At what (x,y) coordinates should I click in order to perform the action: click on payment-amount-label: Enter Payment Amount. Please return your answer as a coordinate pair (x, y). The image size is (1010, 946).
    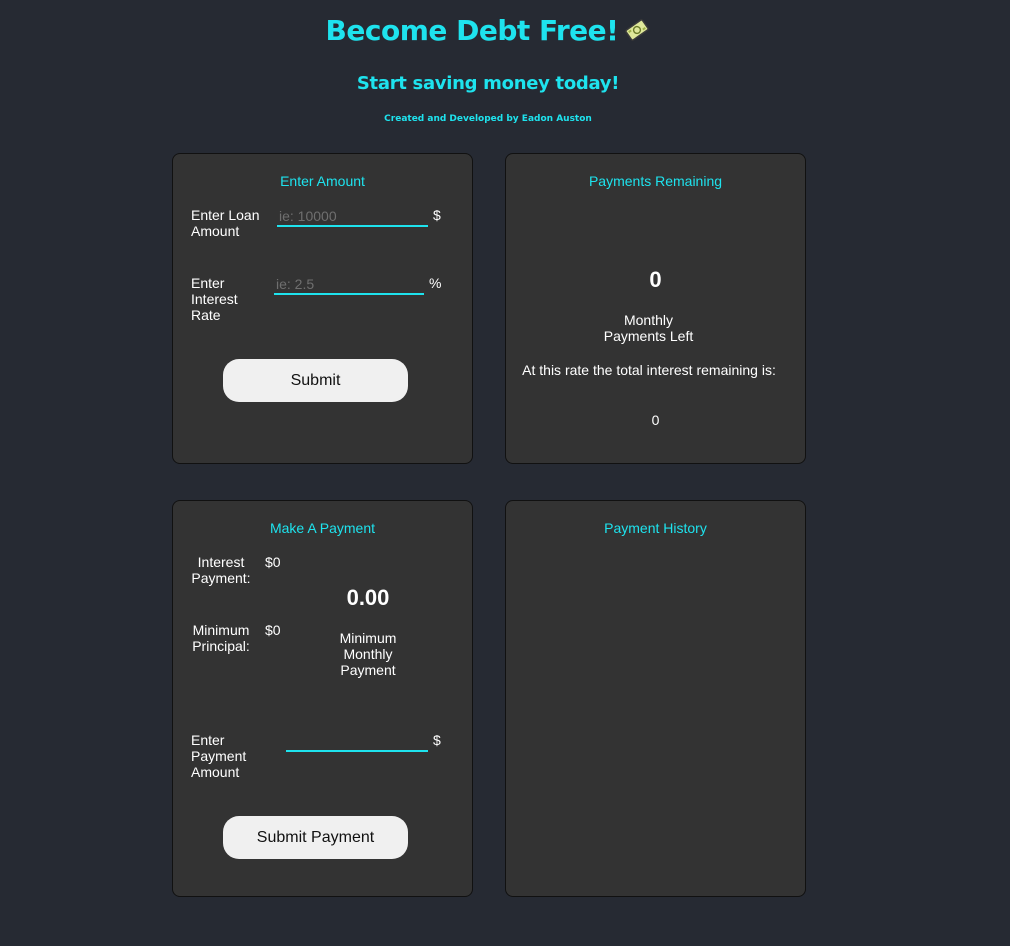
    Looking at the image, I should click on (219, 756).